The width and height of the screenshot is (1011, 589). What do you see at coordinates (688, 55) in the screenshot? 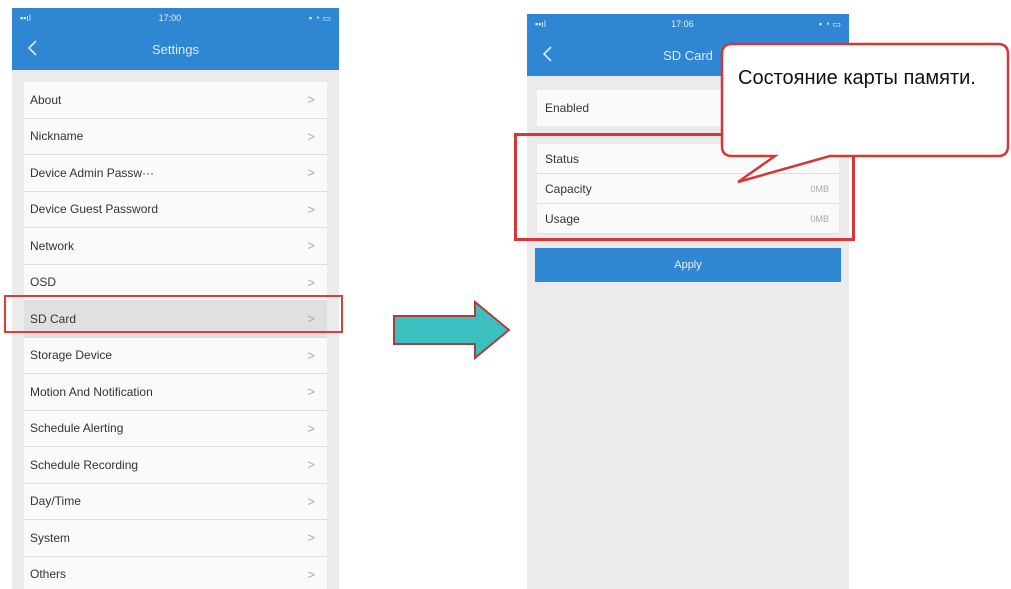
I see `page-title: SD Card` at bounding box center [688, 55].